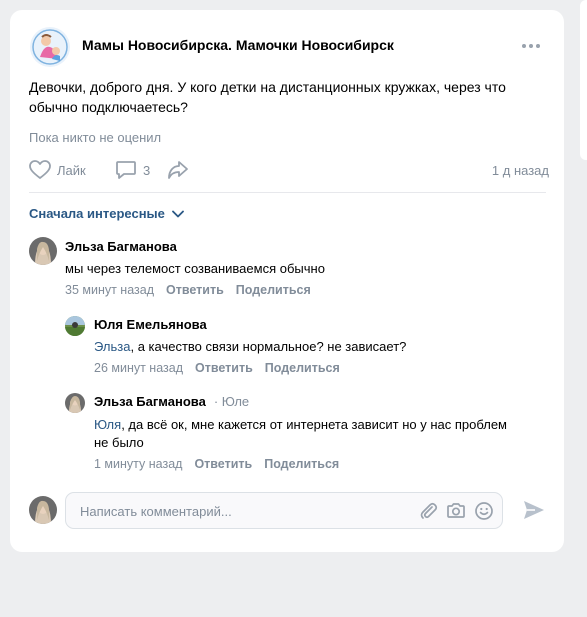 The width and height of the screenshot is (587, 617). I want to click on share-icon, so click(178, 170).